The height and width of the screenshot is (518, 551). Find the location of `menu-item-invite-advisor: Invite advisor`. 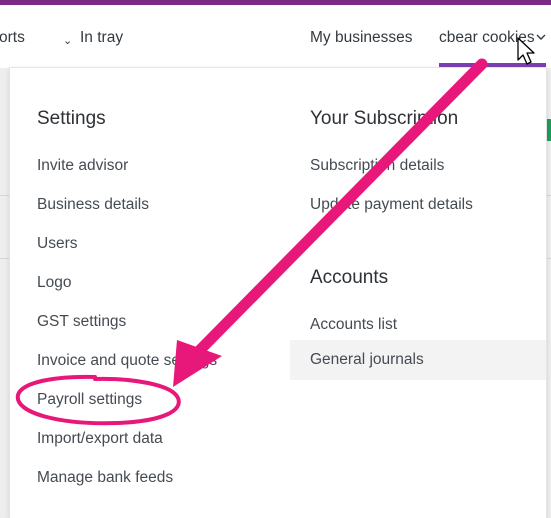

menu-item-invite-advisor: Invite advisor is located at coordinates (82, 166).